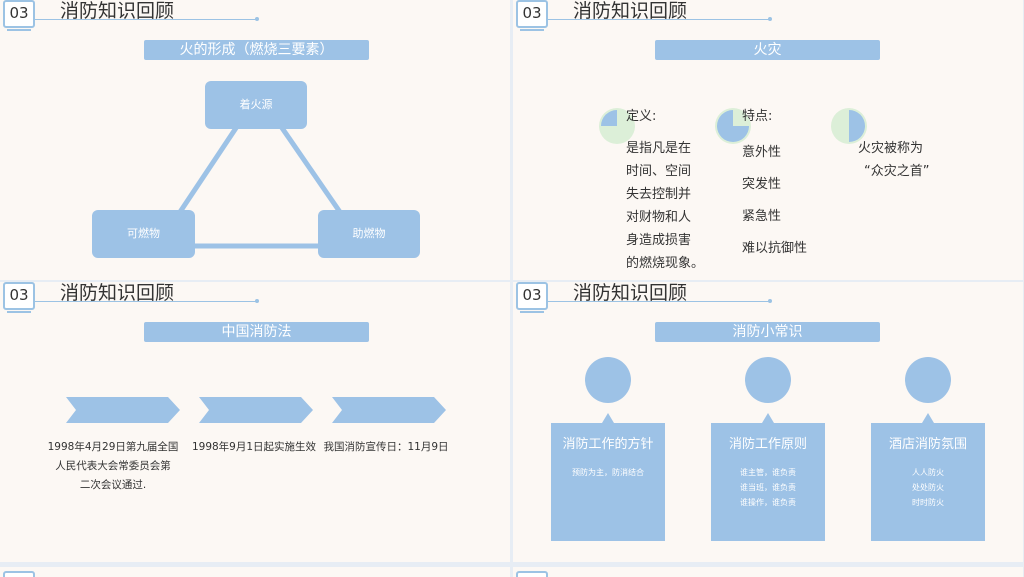  What do you see at coordinates (255, 572) in the screenshot?
I see `slide-partial-bottom-left` at bounding box center [255, 572].